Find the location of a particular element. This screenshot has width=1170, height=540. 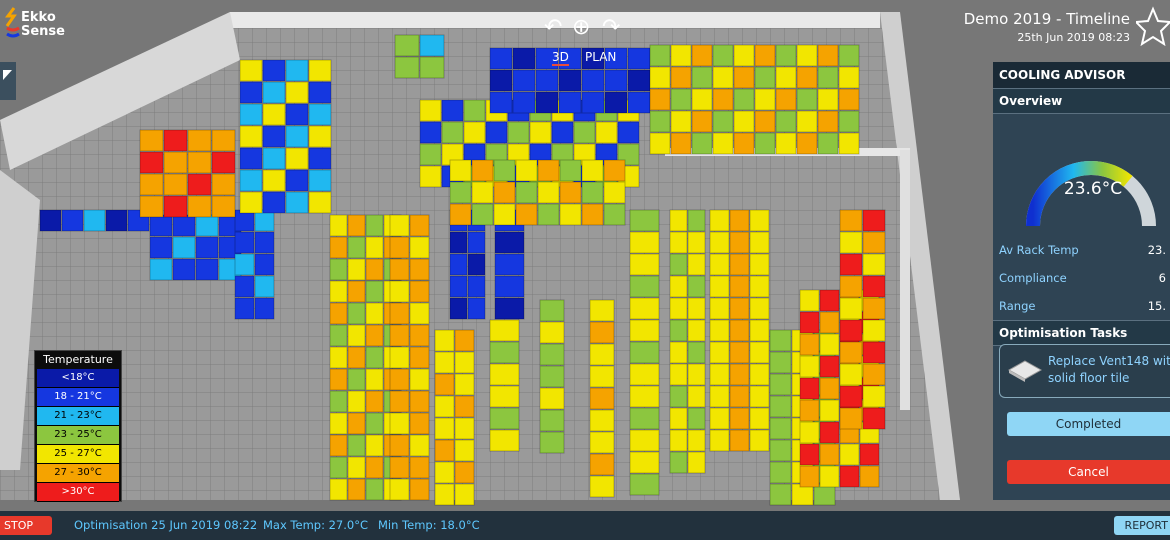

side-menu-toggle is located at coordinates (8, 81).